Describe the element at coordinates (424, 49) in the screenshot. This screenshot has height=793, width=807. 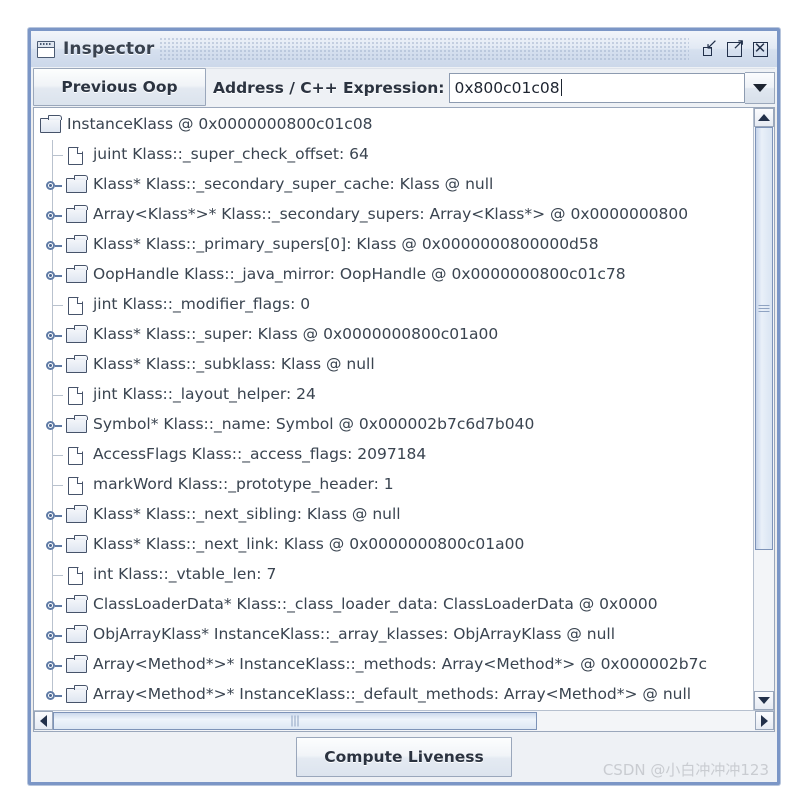
I see `title-bar-texture` at that location.